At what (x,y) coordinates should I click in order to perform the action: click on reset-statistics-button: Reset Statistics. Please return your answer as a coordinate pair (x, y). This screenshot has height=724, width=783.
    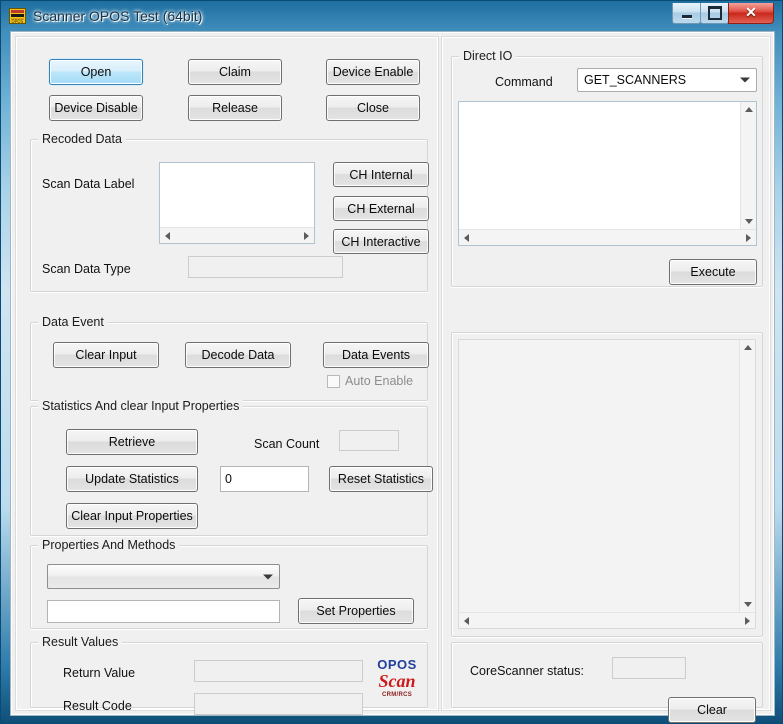
    Looking at the image, I should click on (381, 479).